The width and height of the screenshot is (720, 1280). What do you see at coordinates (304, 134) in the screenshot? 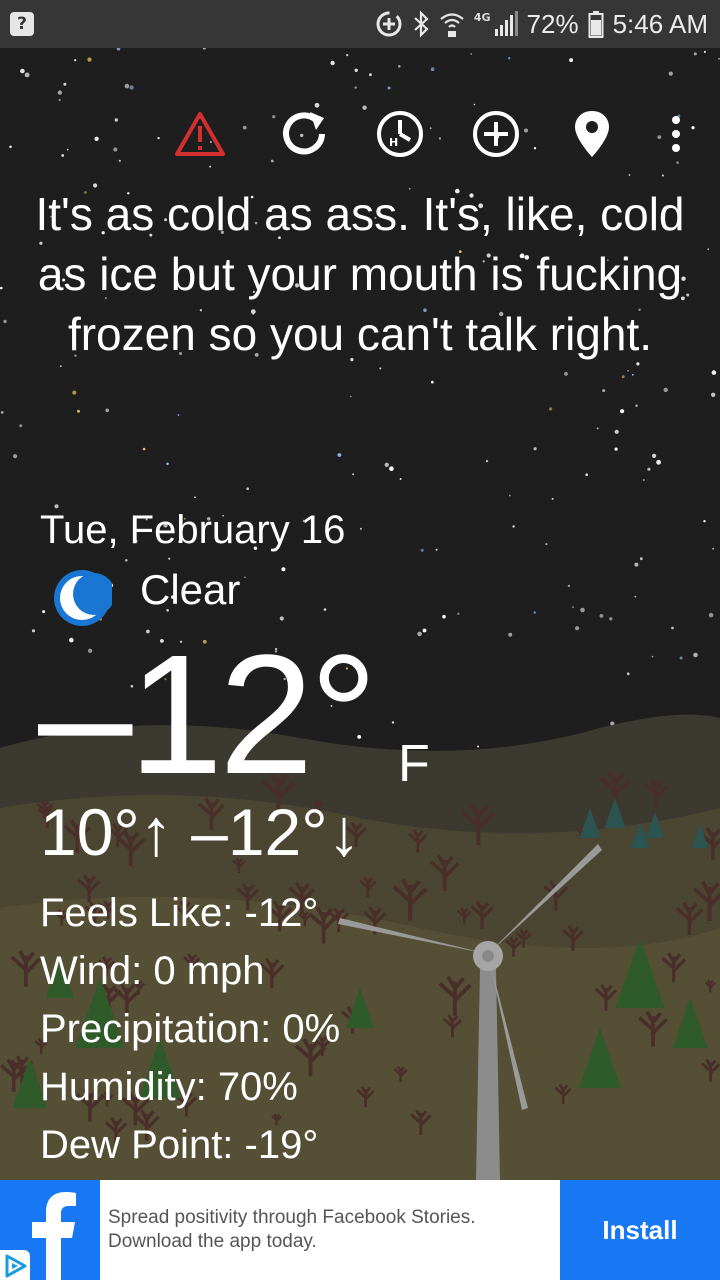
I see `refresh-icon` at bounding box center [304, 134].